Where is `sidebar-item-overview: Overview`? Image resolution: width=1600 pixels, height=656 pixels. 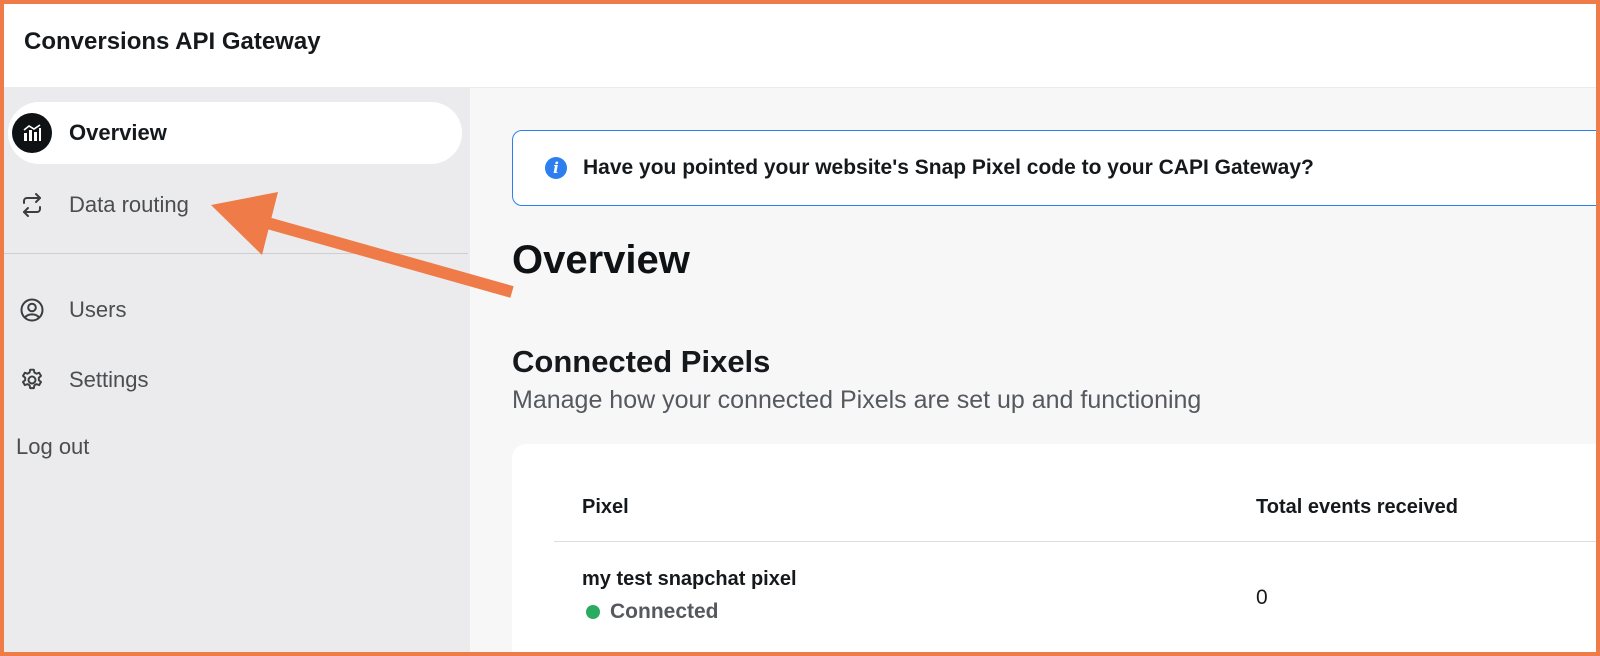
sidebar-item-overview: Overview is located at coordinates (235, 133).